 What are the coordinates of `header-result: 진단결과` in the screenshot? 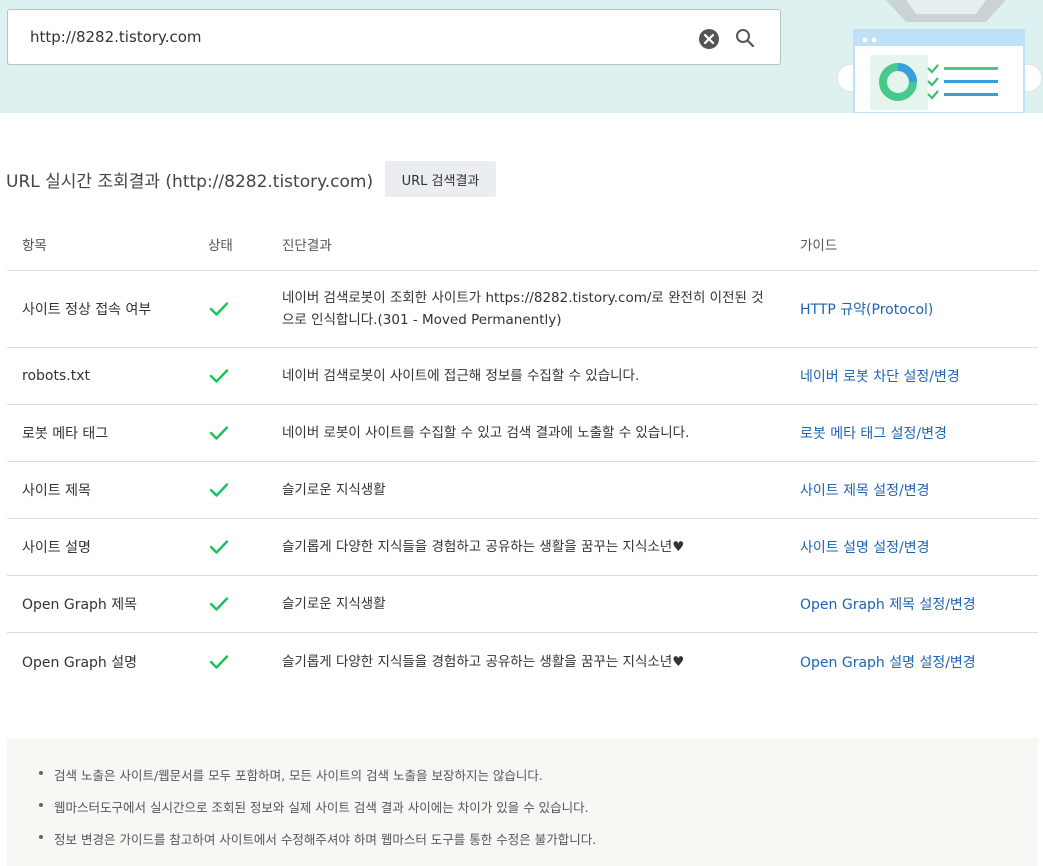 It's located at (307, 246).